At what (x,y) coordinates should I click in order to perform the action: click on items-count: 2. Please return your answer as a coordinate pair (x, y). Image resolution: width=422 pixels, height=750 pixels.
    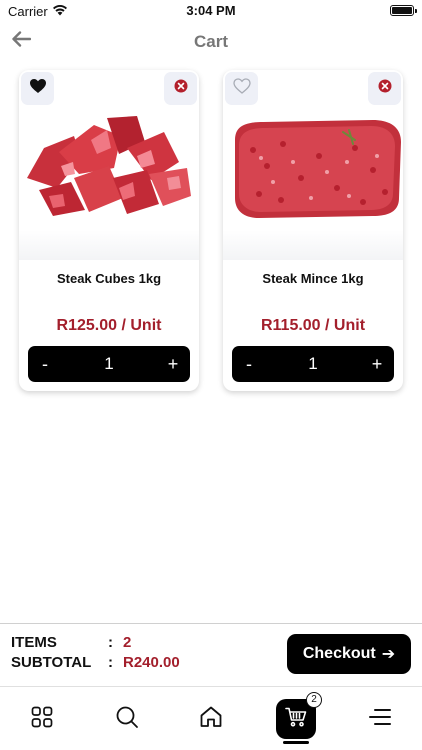
    Looking at the image, I should click on (127, 642).